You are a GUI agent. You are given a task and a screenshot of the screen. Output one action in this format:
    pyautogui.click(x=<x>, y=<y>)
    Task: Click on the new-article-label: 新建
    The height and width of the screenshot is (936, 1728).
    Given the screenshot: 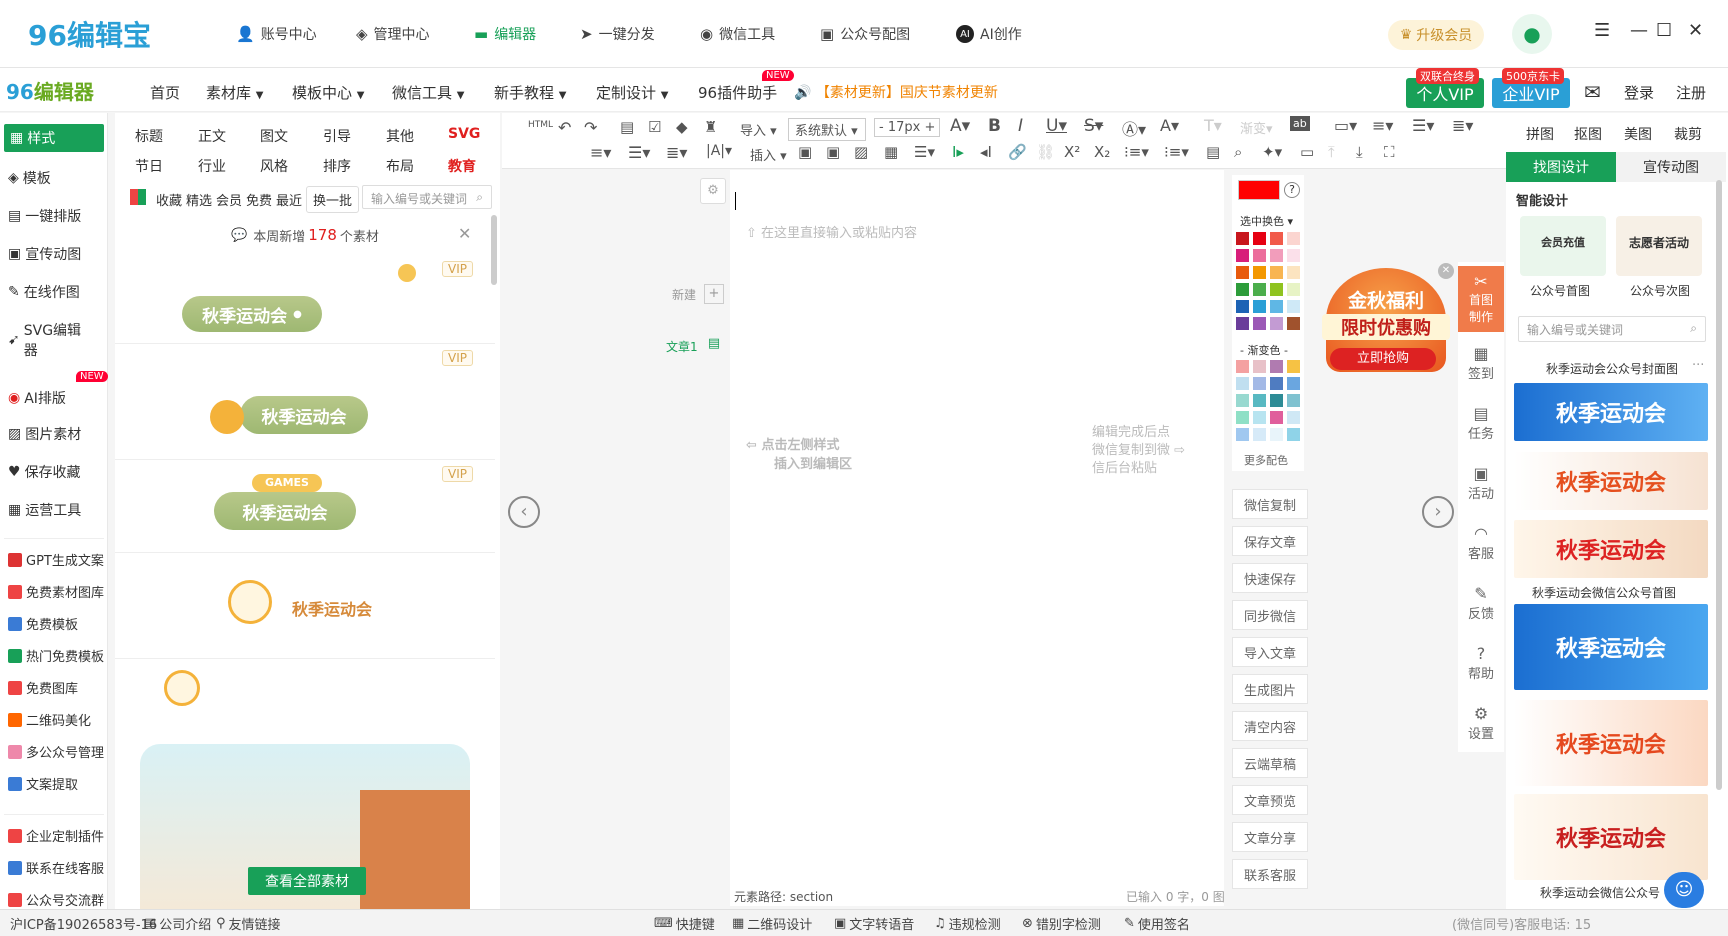 What is the action you would take?
    pyautogui.click(x=684, y=294)
    